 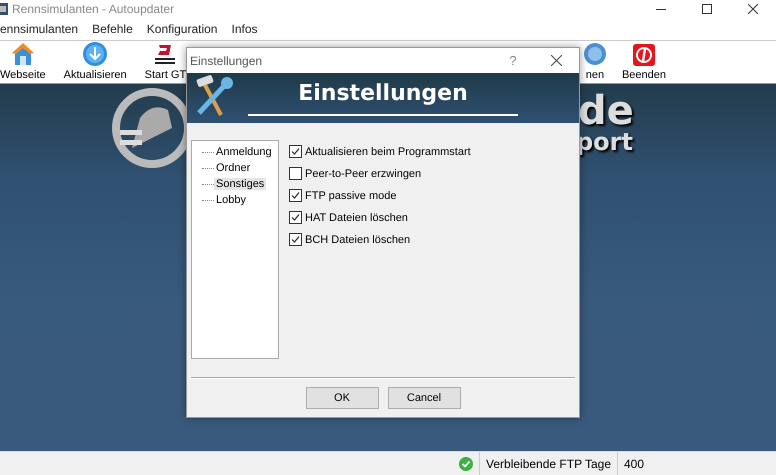 What do you see at coordinates (240, 184) in the screenshot?
I see `tree-item: Sonstiges` at bounding box center [240, 184].